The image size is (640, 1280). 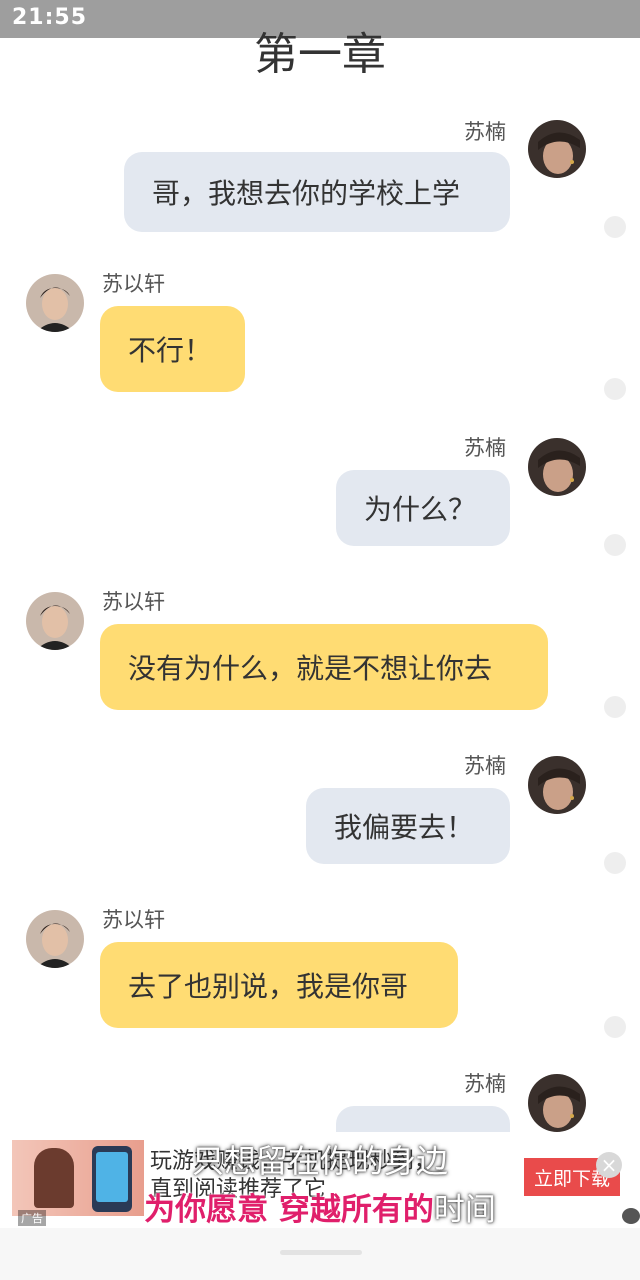 I want to click on message-row: 苏楠 哥，我想去你的学校上学, so click(x=320, y=187).